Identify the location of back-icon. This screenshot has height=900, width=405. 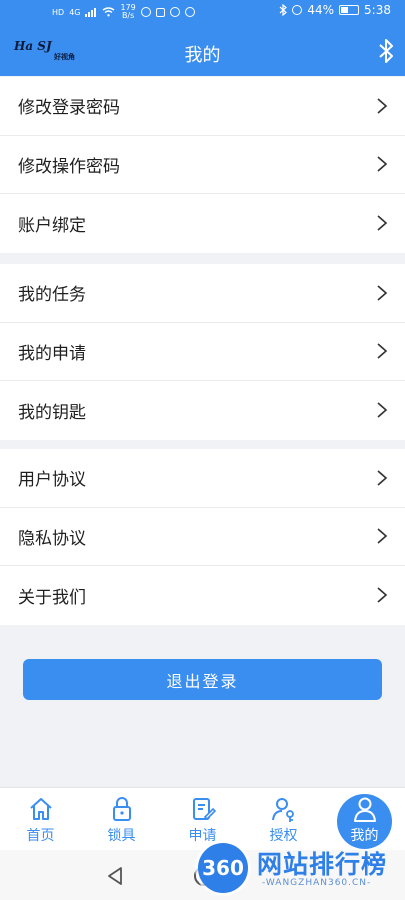
(115, 876).